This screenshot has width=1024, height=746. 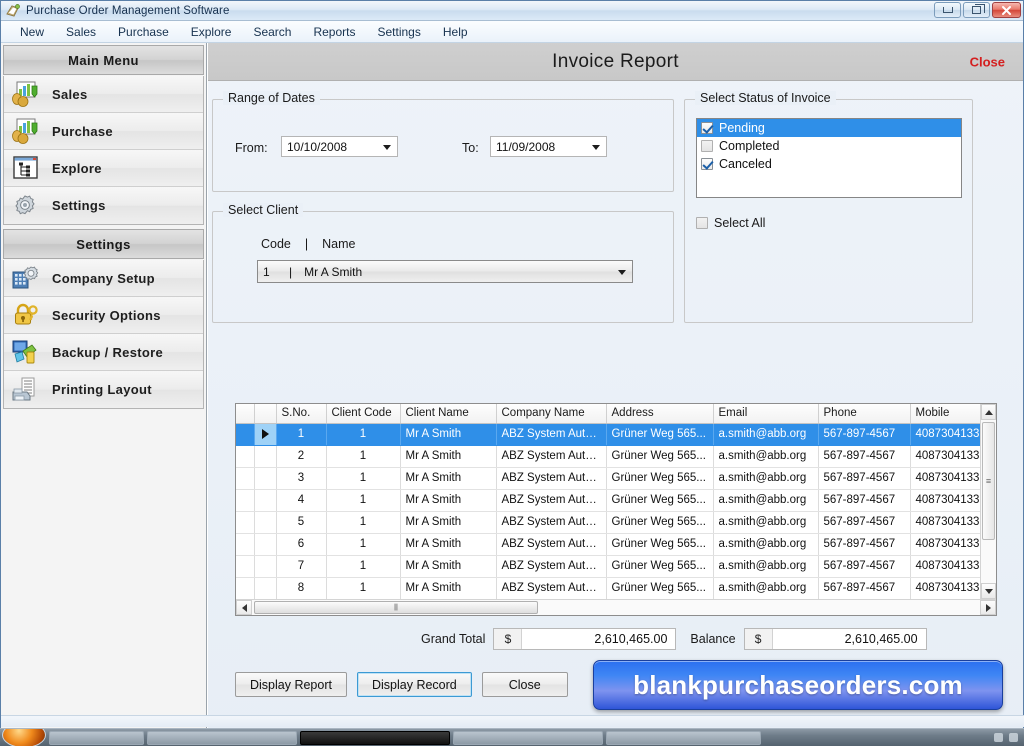 I want to click on maximize-button, so click(x=976, y=10).